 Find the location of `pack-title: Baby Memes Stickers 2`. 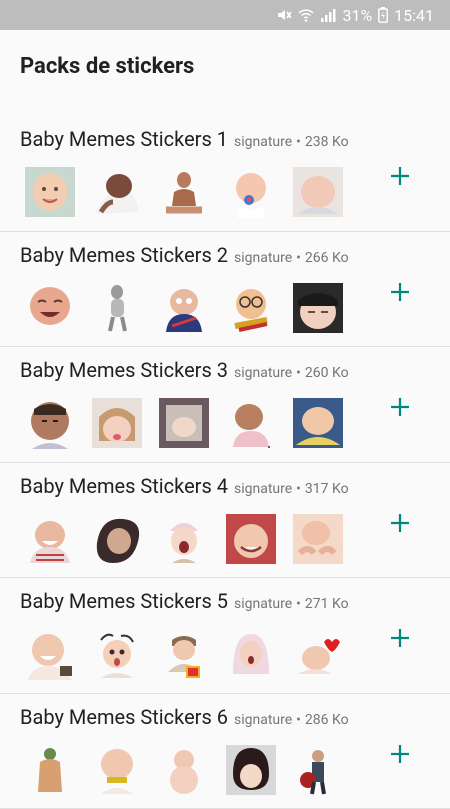

pack-title: Baby Memes Stickers 2 is located at coordinates (124, 255).